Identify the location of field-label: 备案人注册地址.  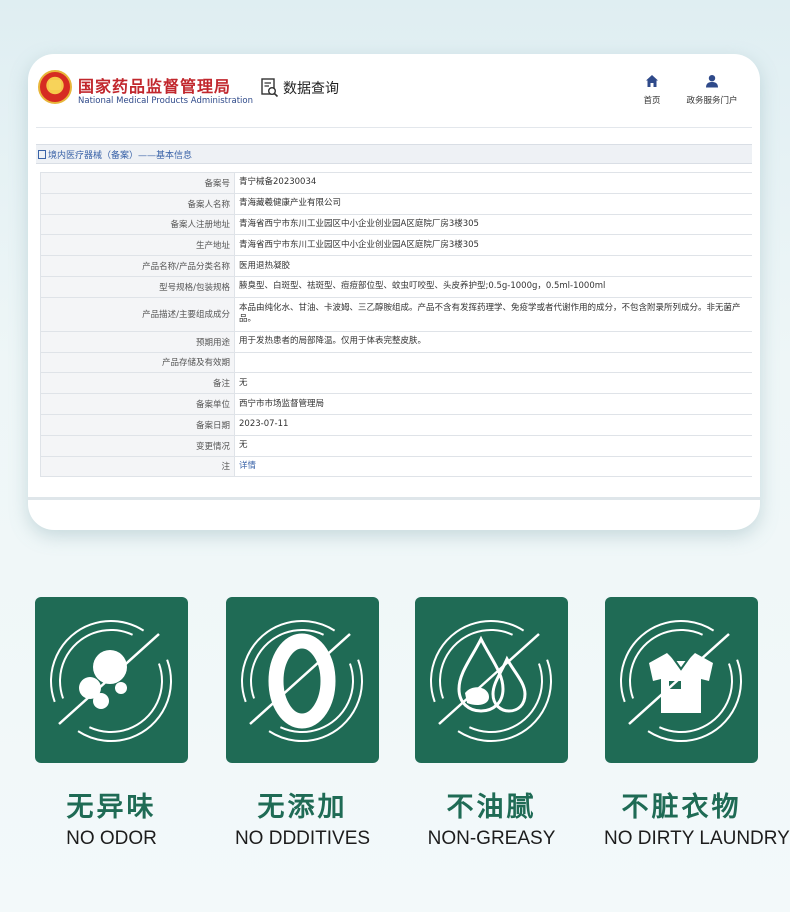
(137, 224).